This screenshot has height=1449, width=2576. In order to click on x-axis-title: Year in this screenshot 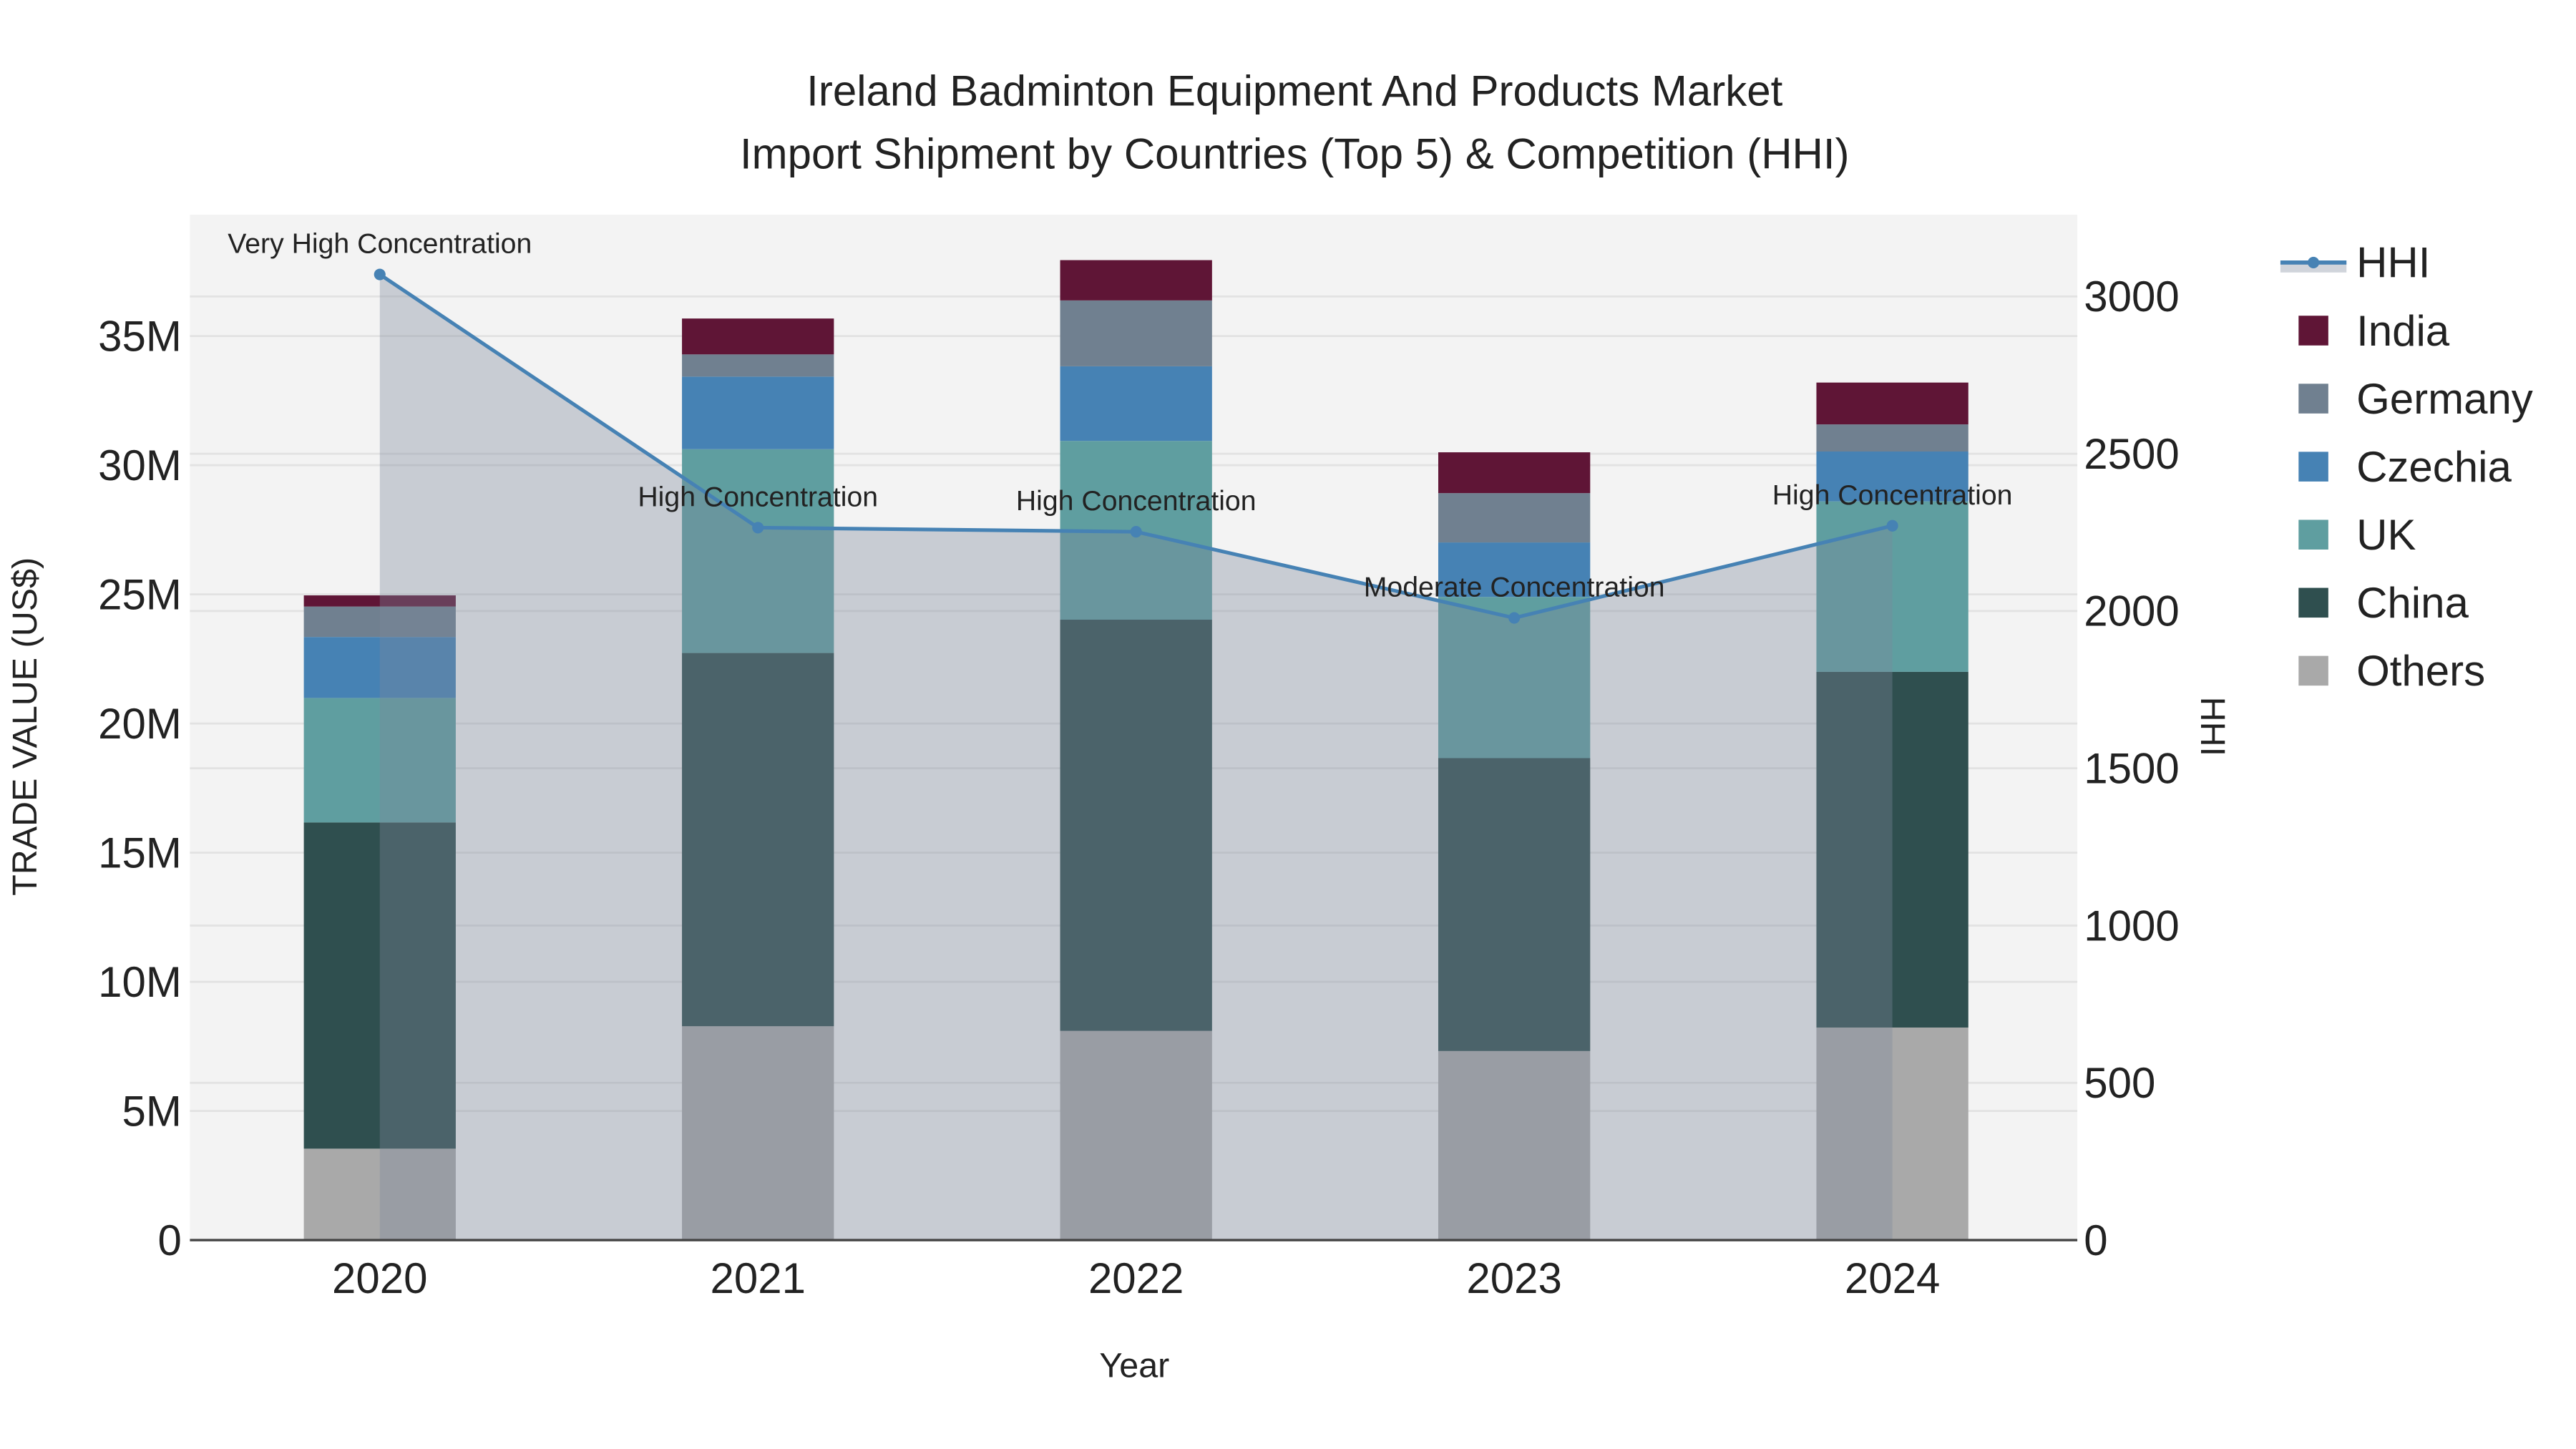, I will do `click(1134, 1366)`.